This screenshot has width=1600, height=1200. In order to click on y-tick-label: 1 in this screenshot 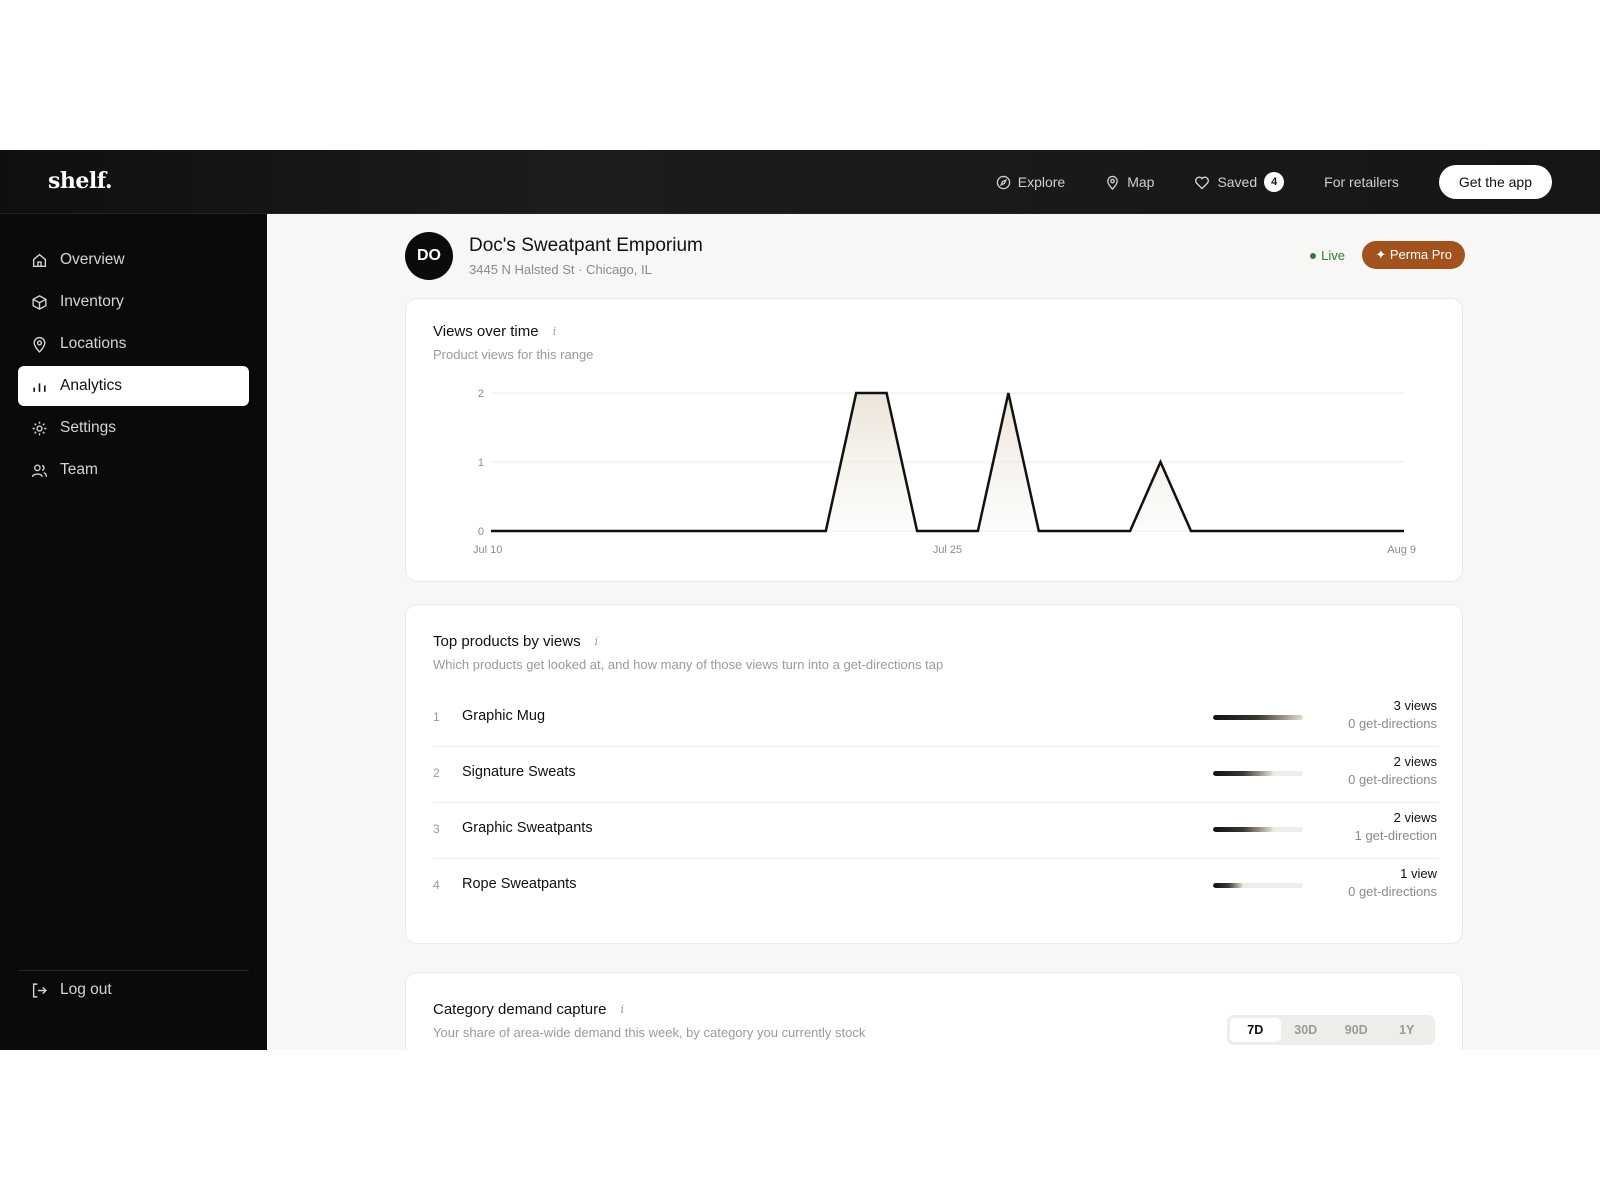, I will do `click(481, 463)`.